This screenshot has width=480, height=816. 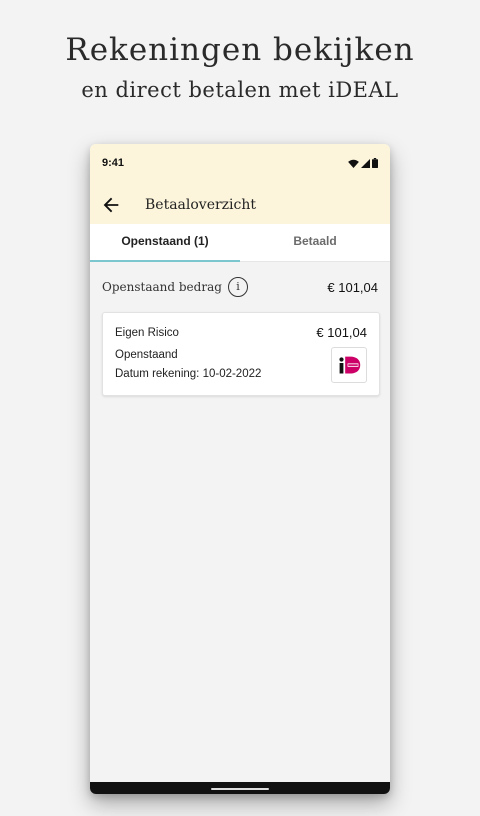 I want to click on status-time: 9:41, so click(x=113, y=163).